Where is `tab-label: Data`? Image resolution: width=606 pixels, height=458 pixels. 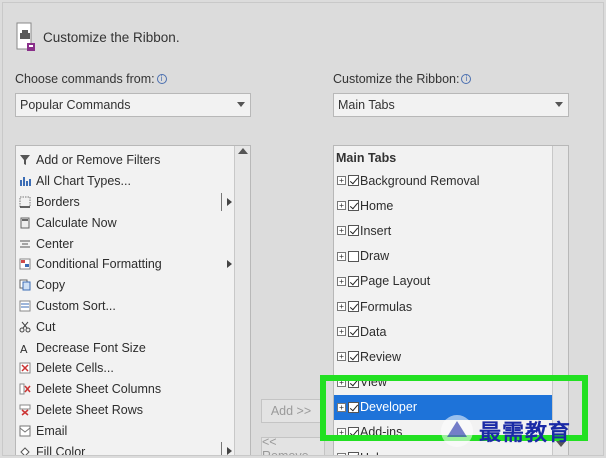 tab-label: Data is located at coordinates (373, 331).